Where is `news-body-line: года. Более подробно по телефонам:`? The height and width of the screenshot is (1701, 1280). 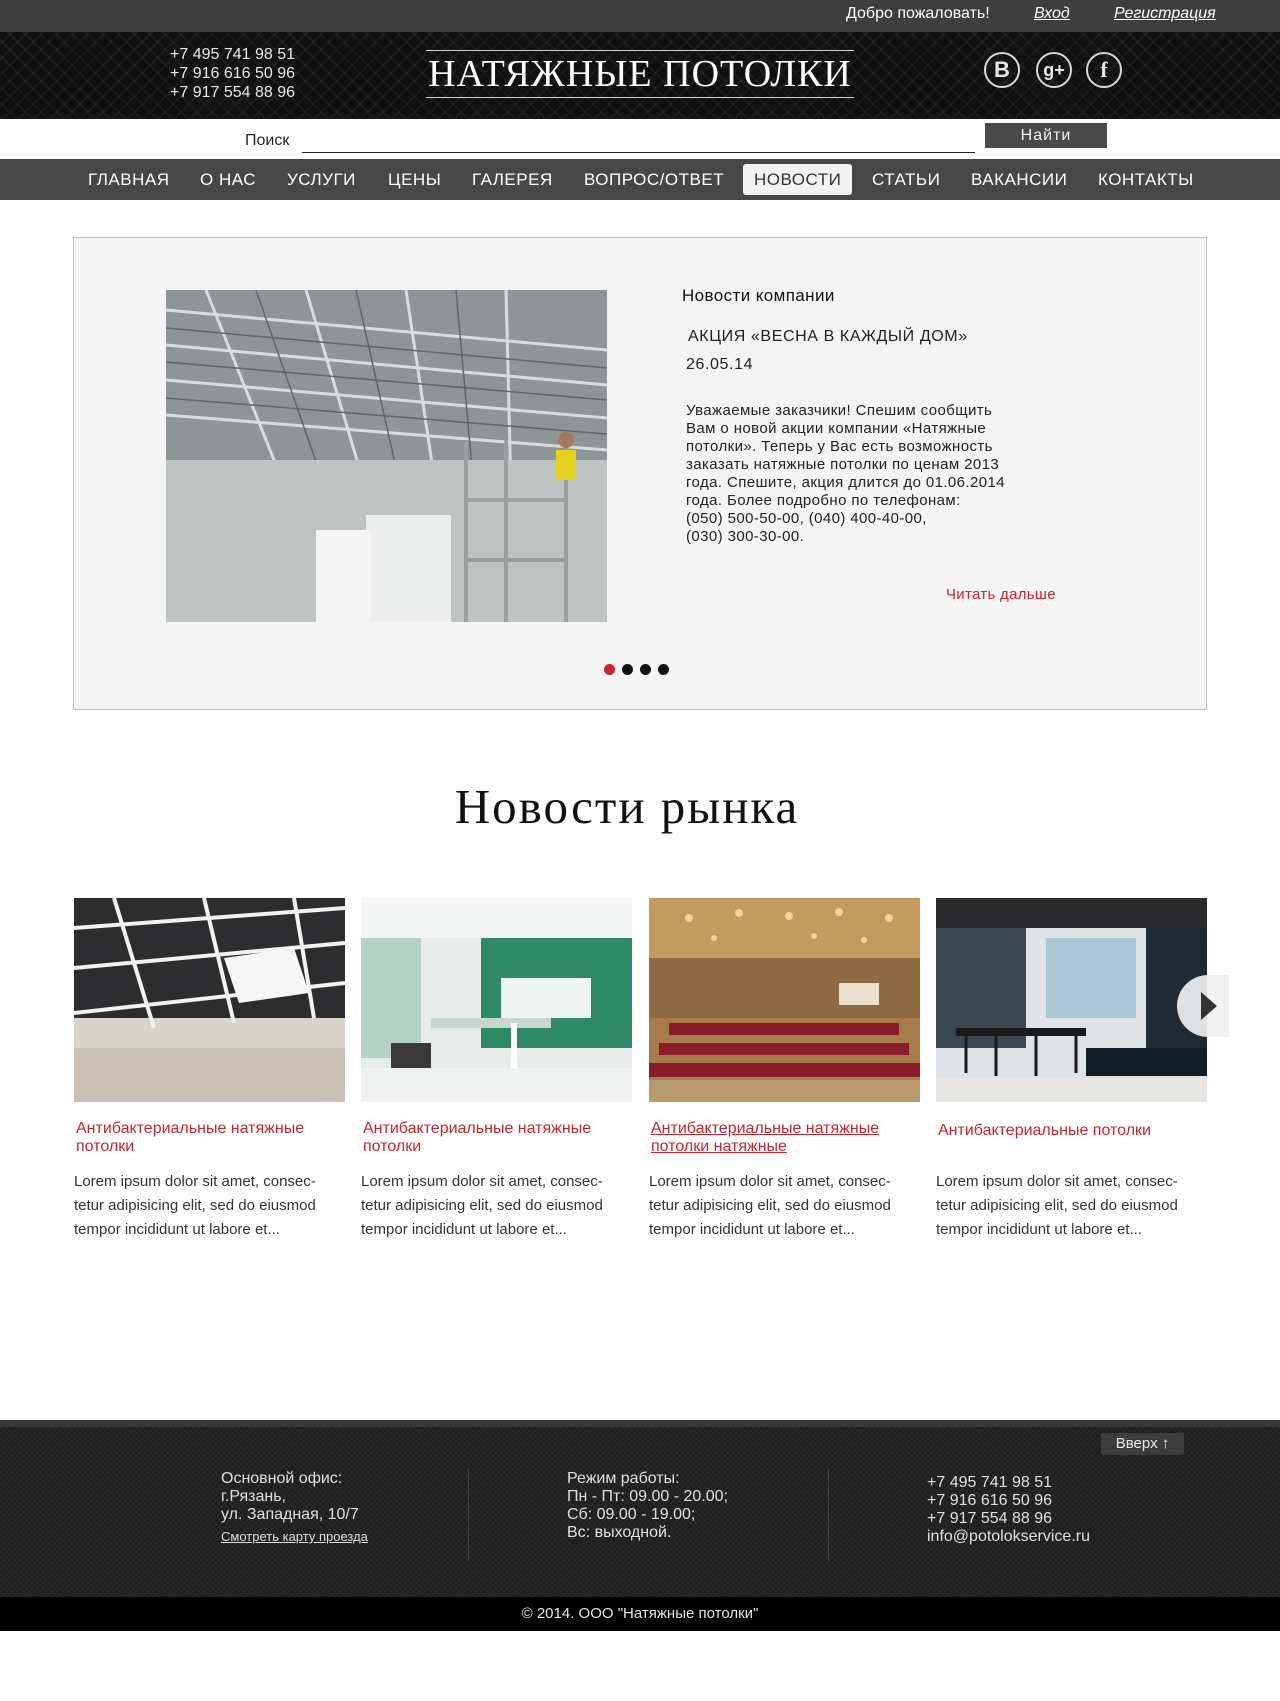
news-body-line: года. Более подробно по телефонам: is located at coordinates (823, 500).